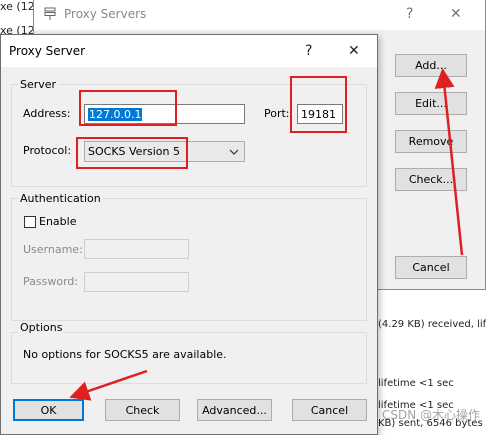  What do you see at coordinates (108, 385) in the screenshot?
I see `arrow-to-ok` at bounding box center [108, 385].